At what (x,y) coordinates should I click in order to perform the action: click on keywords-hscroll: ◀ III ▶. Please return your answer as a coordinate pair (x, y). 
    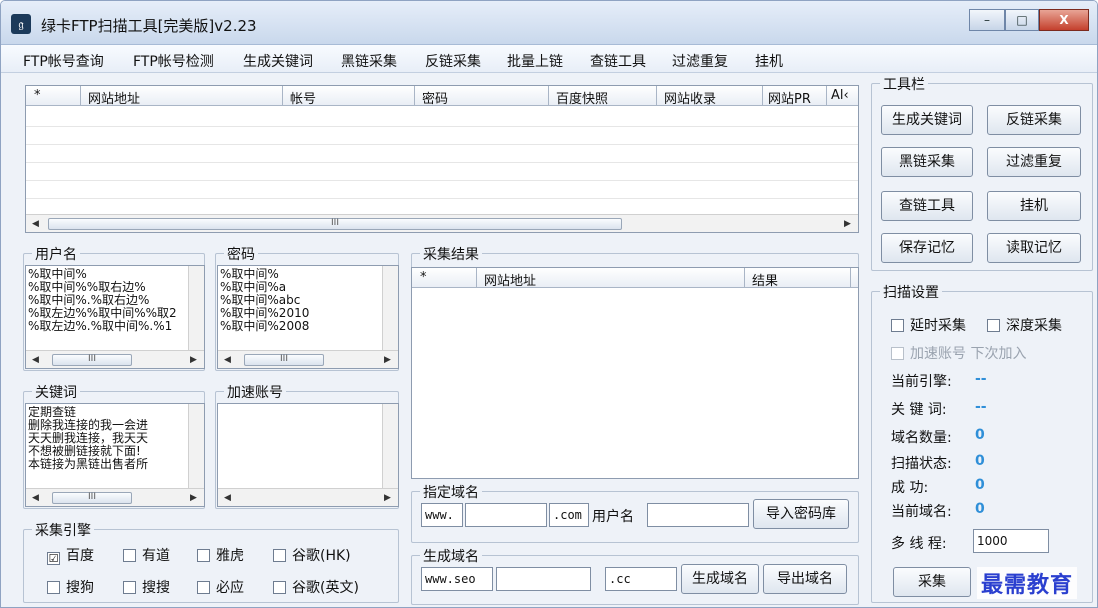
    Looking at the image, I should click on (115, 497).